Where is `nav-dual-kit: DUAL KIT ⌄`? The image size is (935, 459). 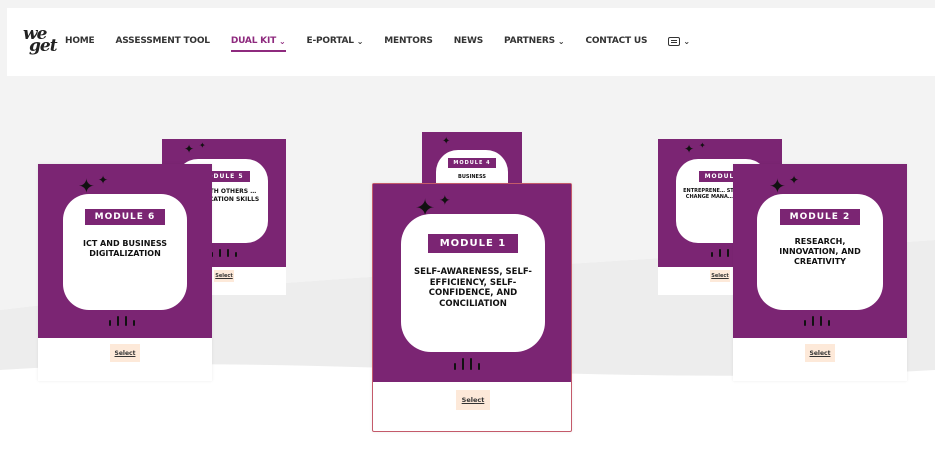
nav-dual-kit: DUAL KIT ⌄ is located at coordinates (258, 44).